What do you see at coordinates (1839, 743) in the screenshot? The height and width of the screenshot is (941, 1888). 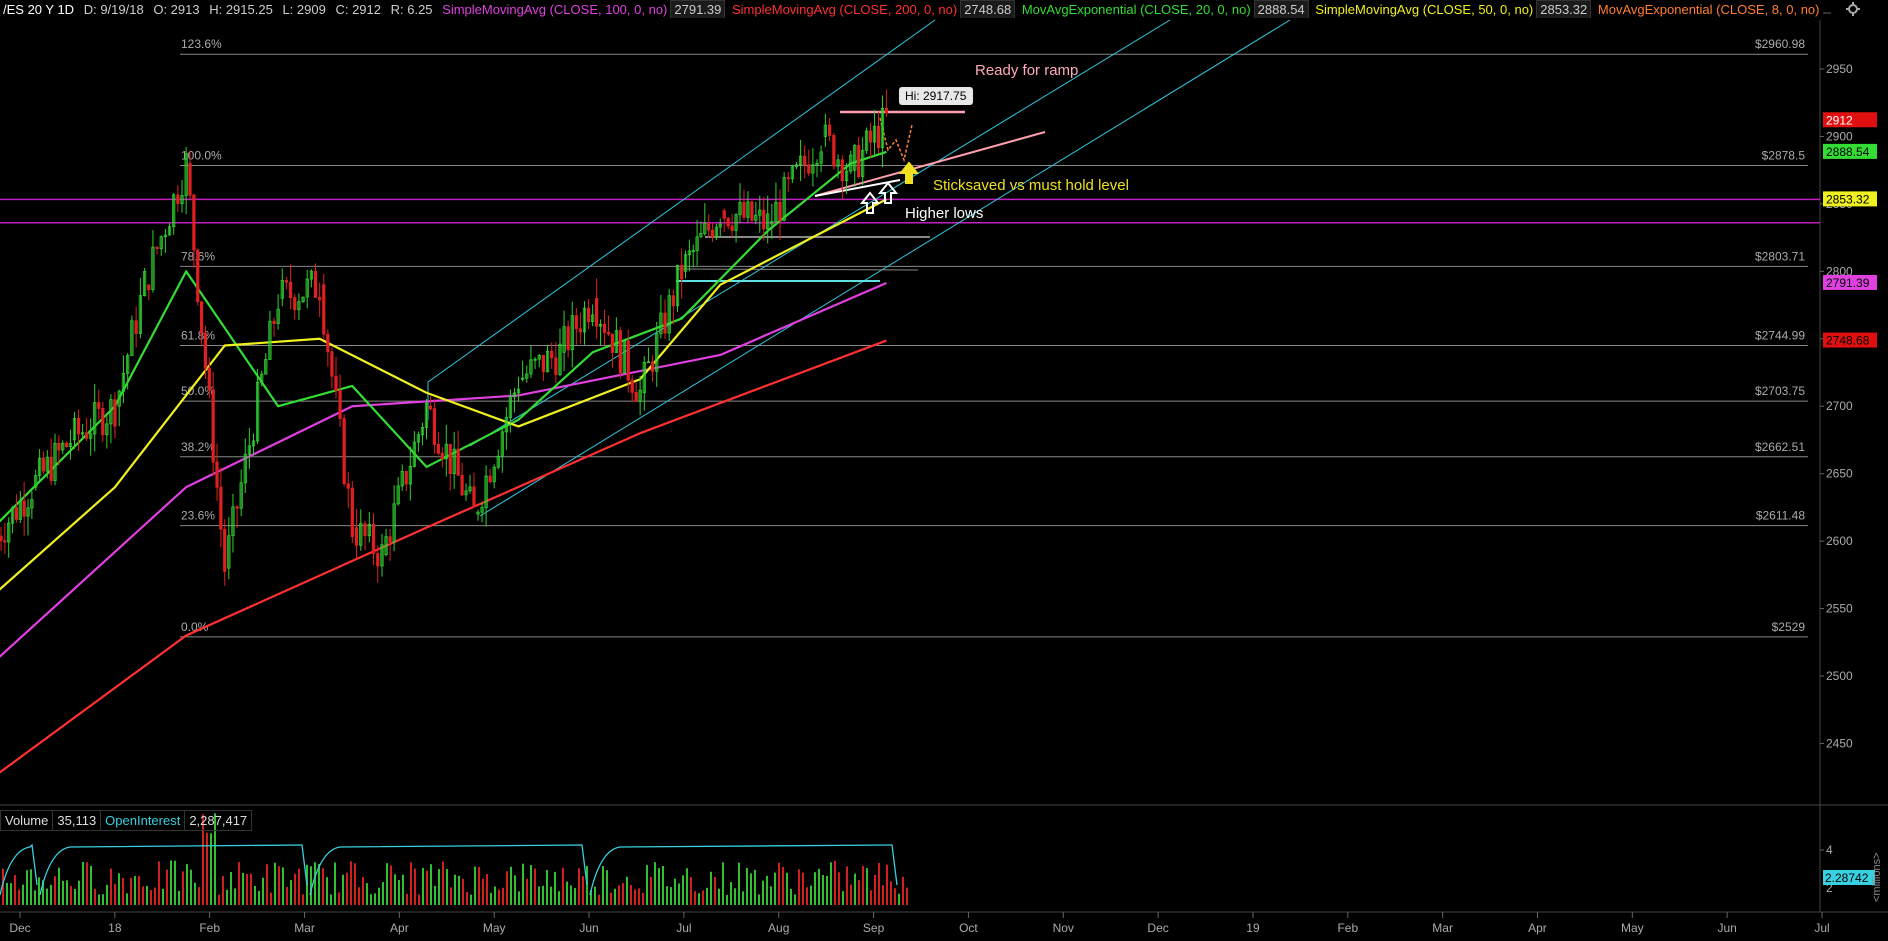 I see `price-axis-label: 2450` at bounding box center [1839, 743].